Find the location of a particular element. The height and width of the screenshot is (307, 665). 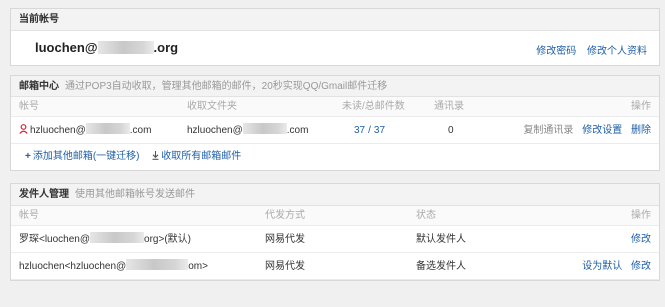

edit-settings-link: 修改设置 is located at coordinates (602, 130).